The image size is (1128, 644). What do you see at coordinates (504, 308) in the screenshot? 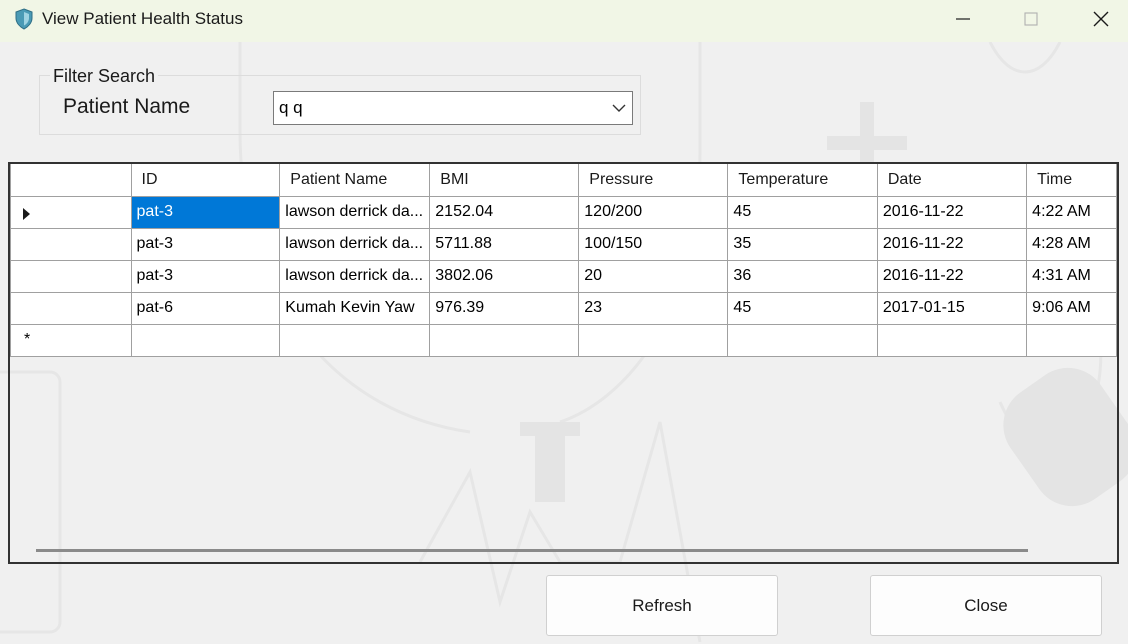
I see `table-cell: 976.39` at bounding box center [504, 308].